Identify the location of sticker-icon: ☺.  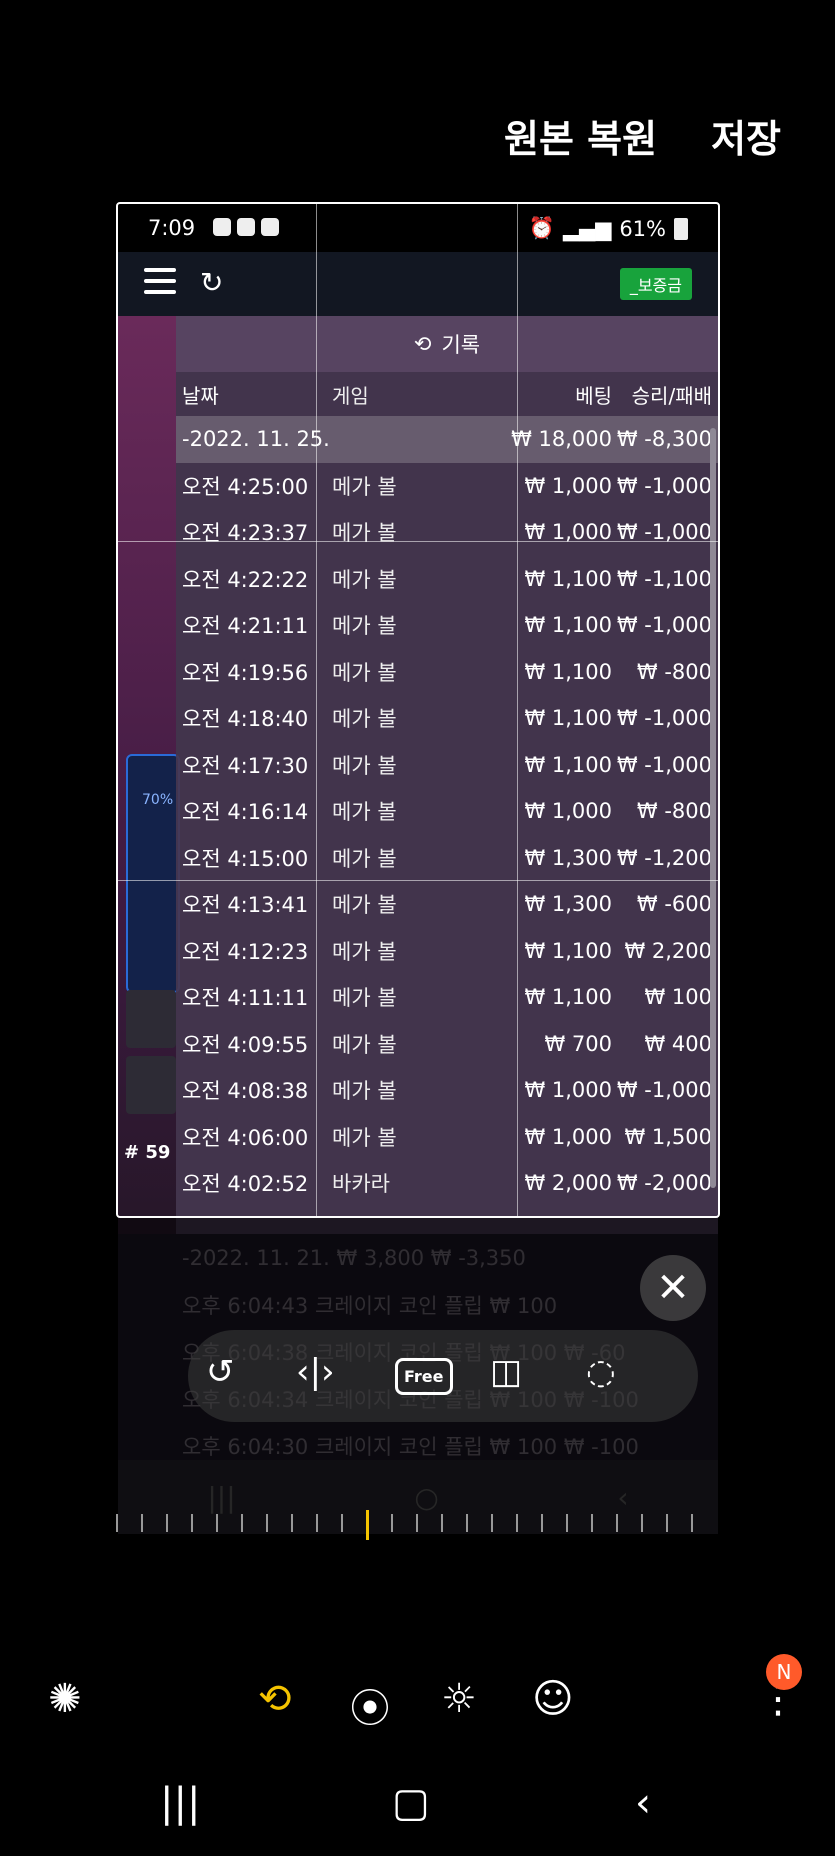
(553, 1699).